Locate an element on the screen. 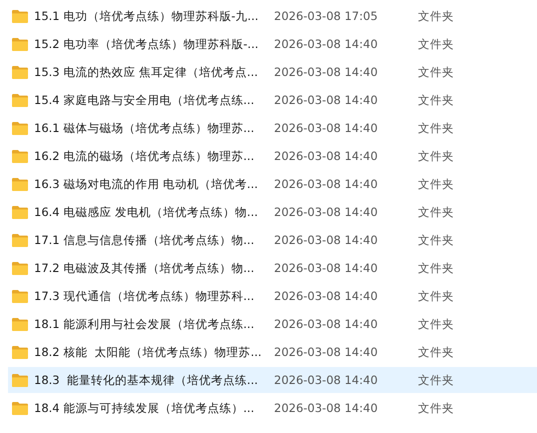 This screenshot has height=433, width=537. file-row: 15.2 电功率（培优考点练）物理苏科版-... 2026-03-08 14:40 文件夹 is located at coordinates (272, 44).